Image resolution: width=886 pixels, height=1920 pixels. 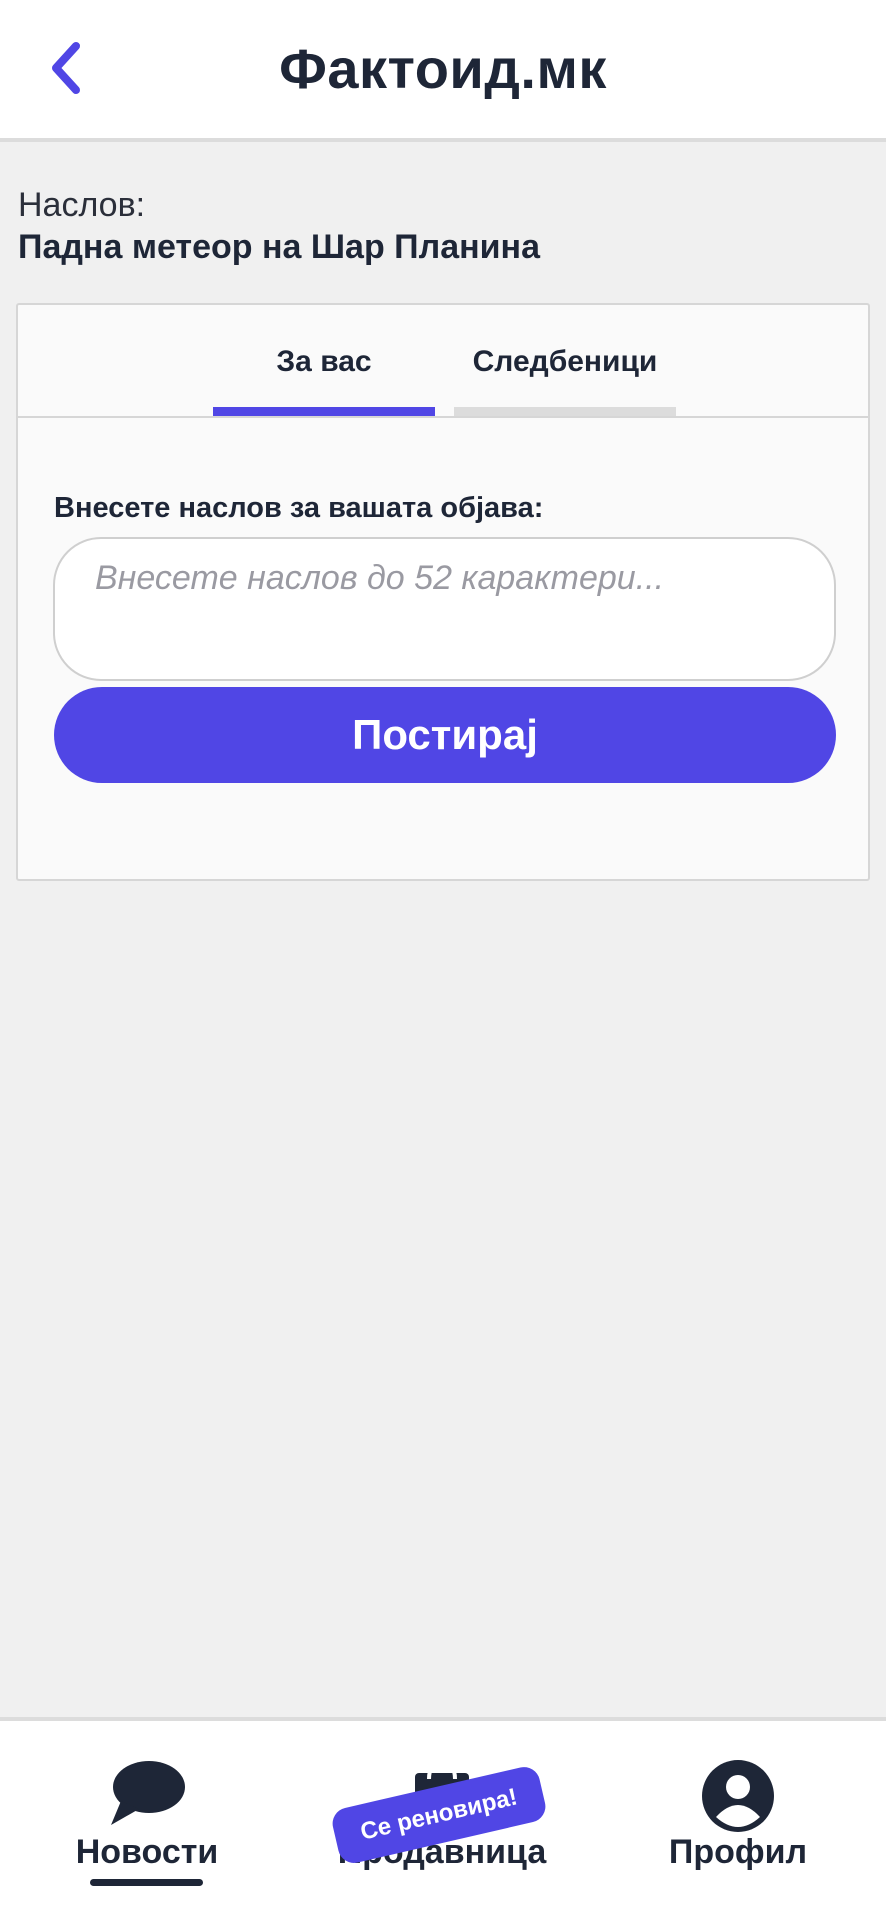 I want to click on app-header: Фактоид.мк, so click(x=443, y=71).